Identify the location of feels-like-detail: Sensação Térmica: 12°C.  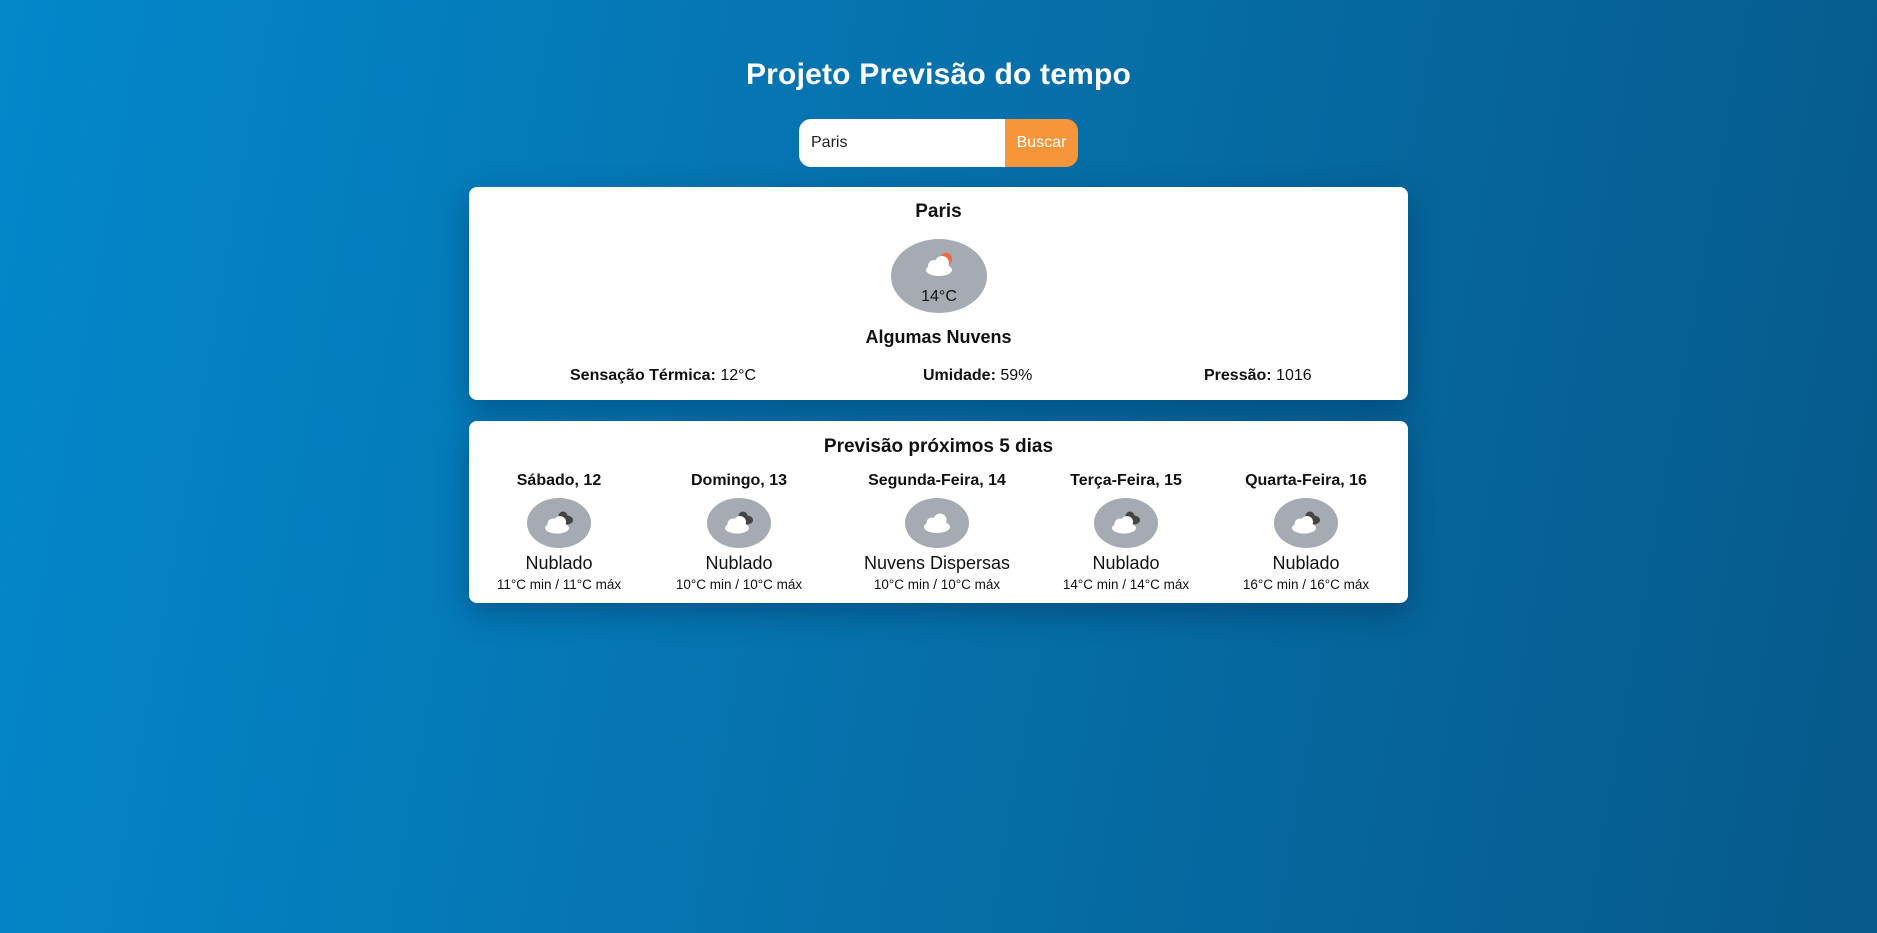
(663, 376).